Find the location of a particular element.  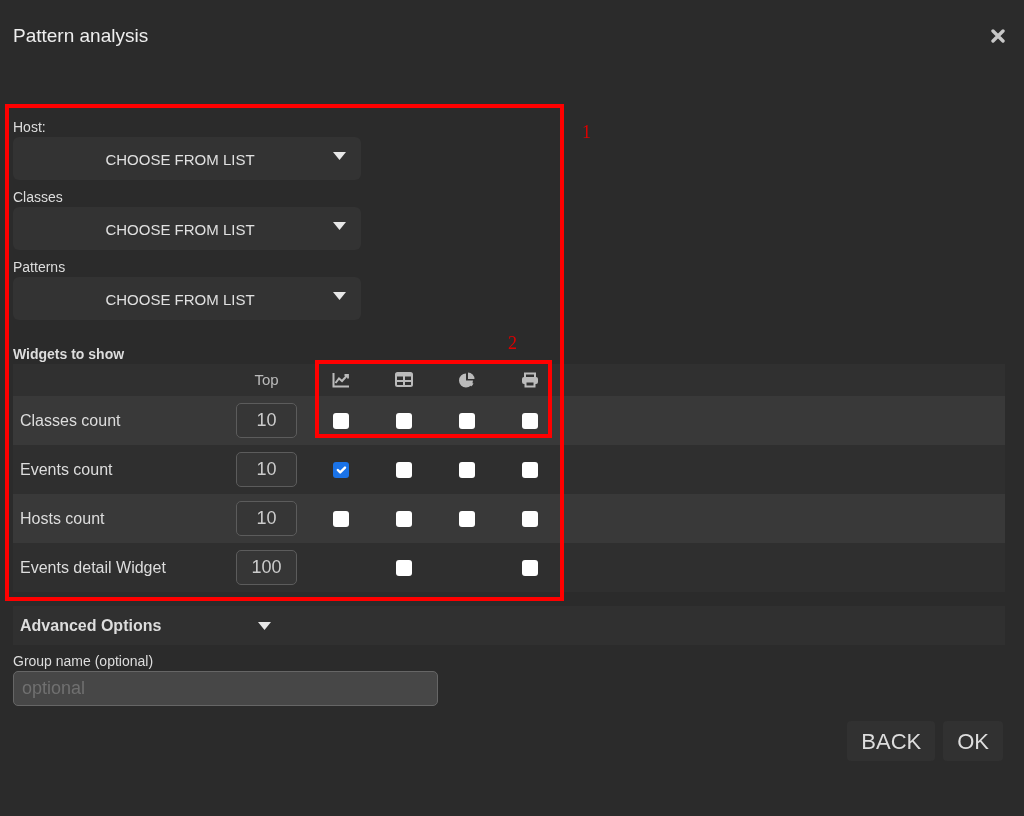

close-icon is located at coordinates (998, 36).